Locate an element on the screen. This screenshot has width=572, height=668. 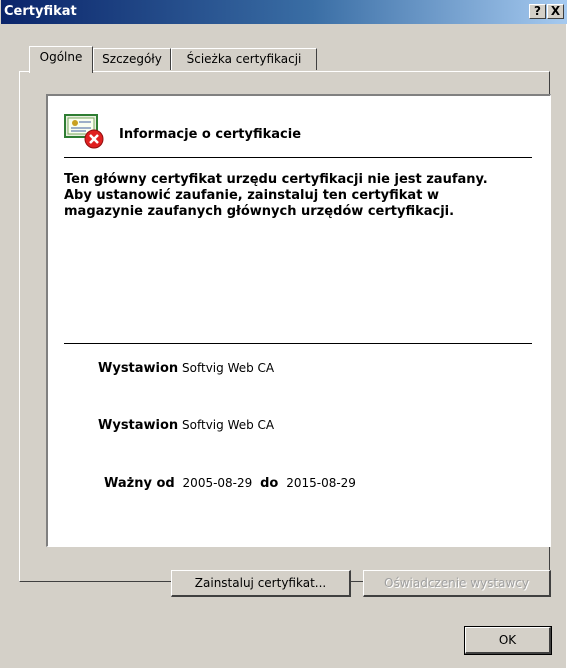
issued-to-value: Softvig Web CA is located at coordinates (228, 368).